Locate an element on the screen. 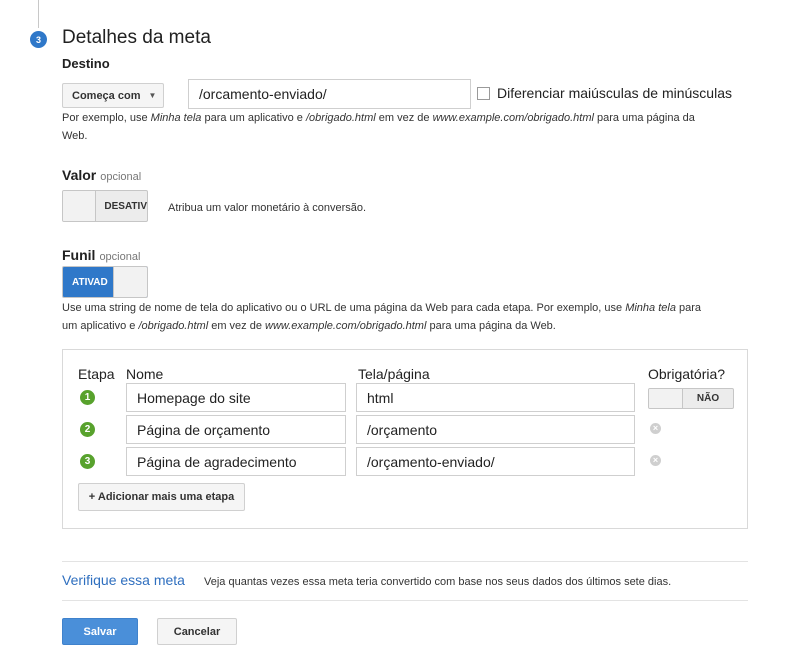 This screenshot has height=661, width=808. step-3-badge: 3 is located at coordinates (87, 461).